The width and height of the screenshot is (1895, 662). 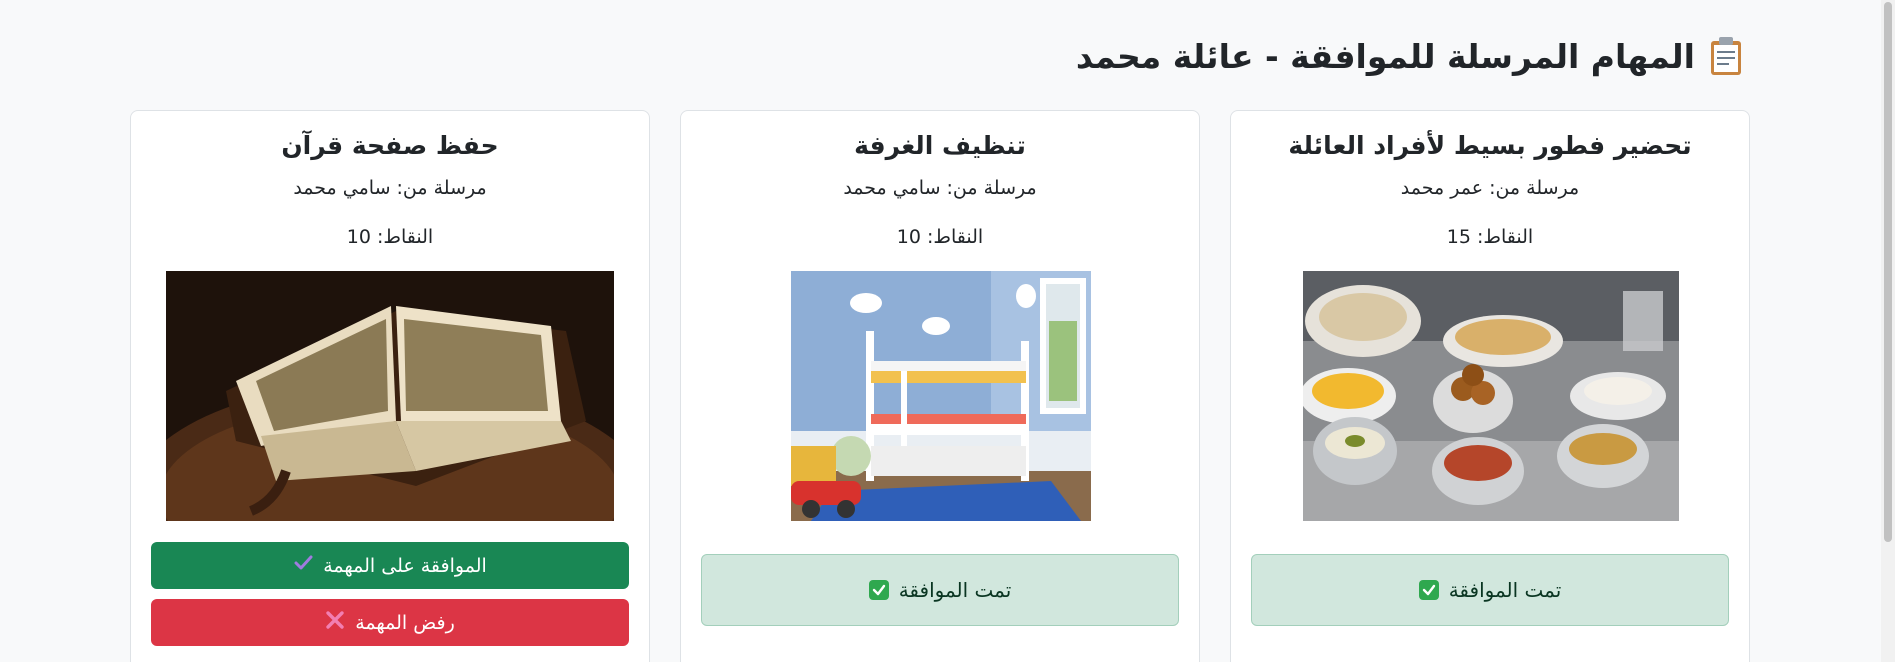 I want to click on cross-mark-icon, so click(x=335, y=622).